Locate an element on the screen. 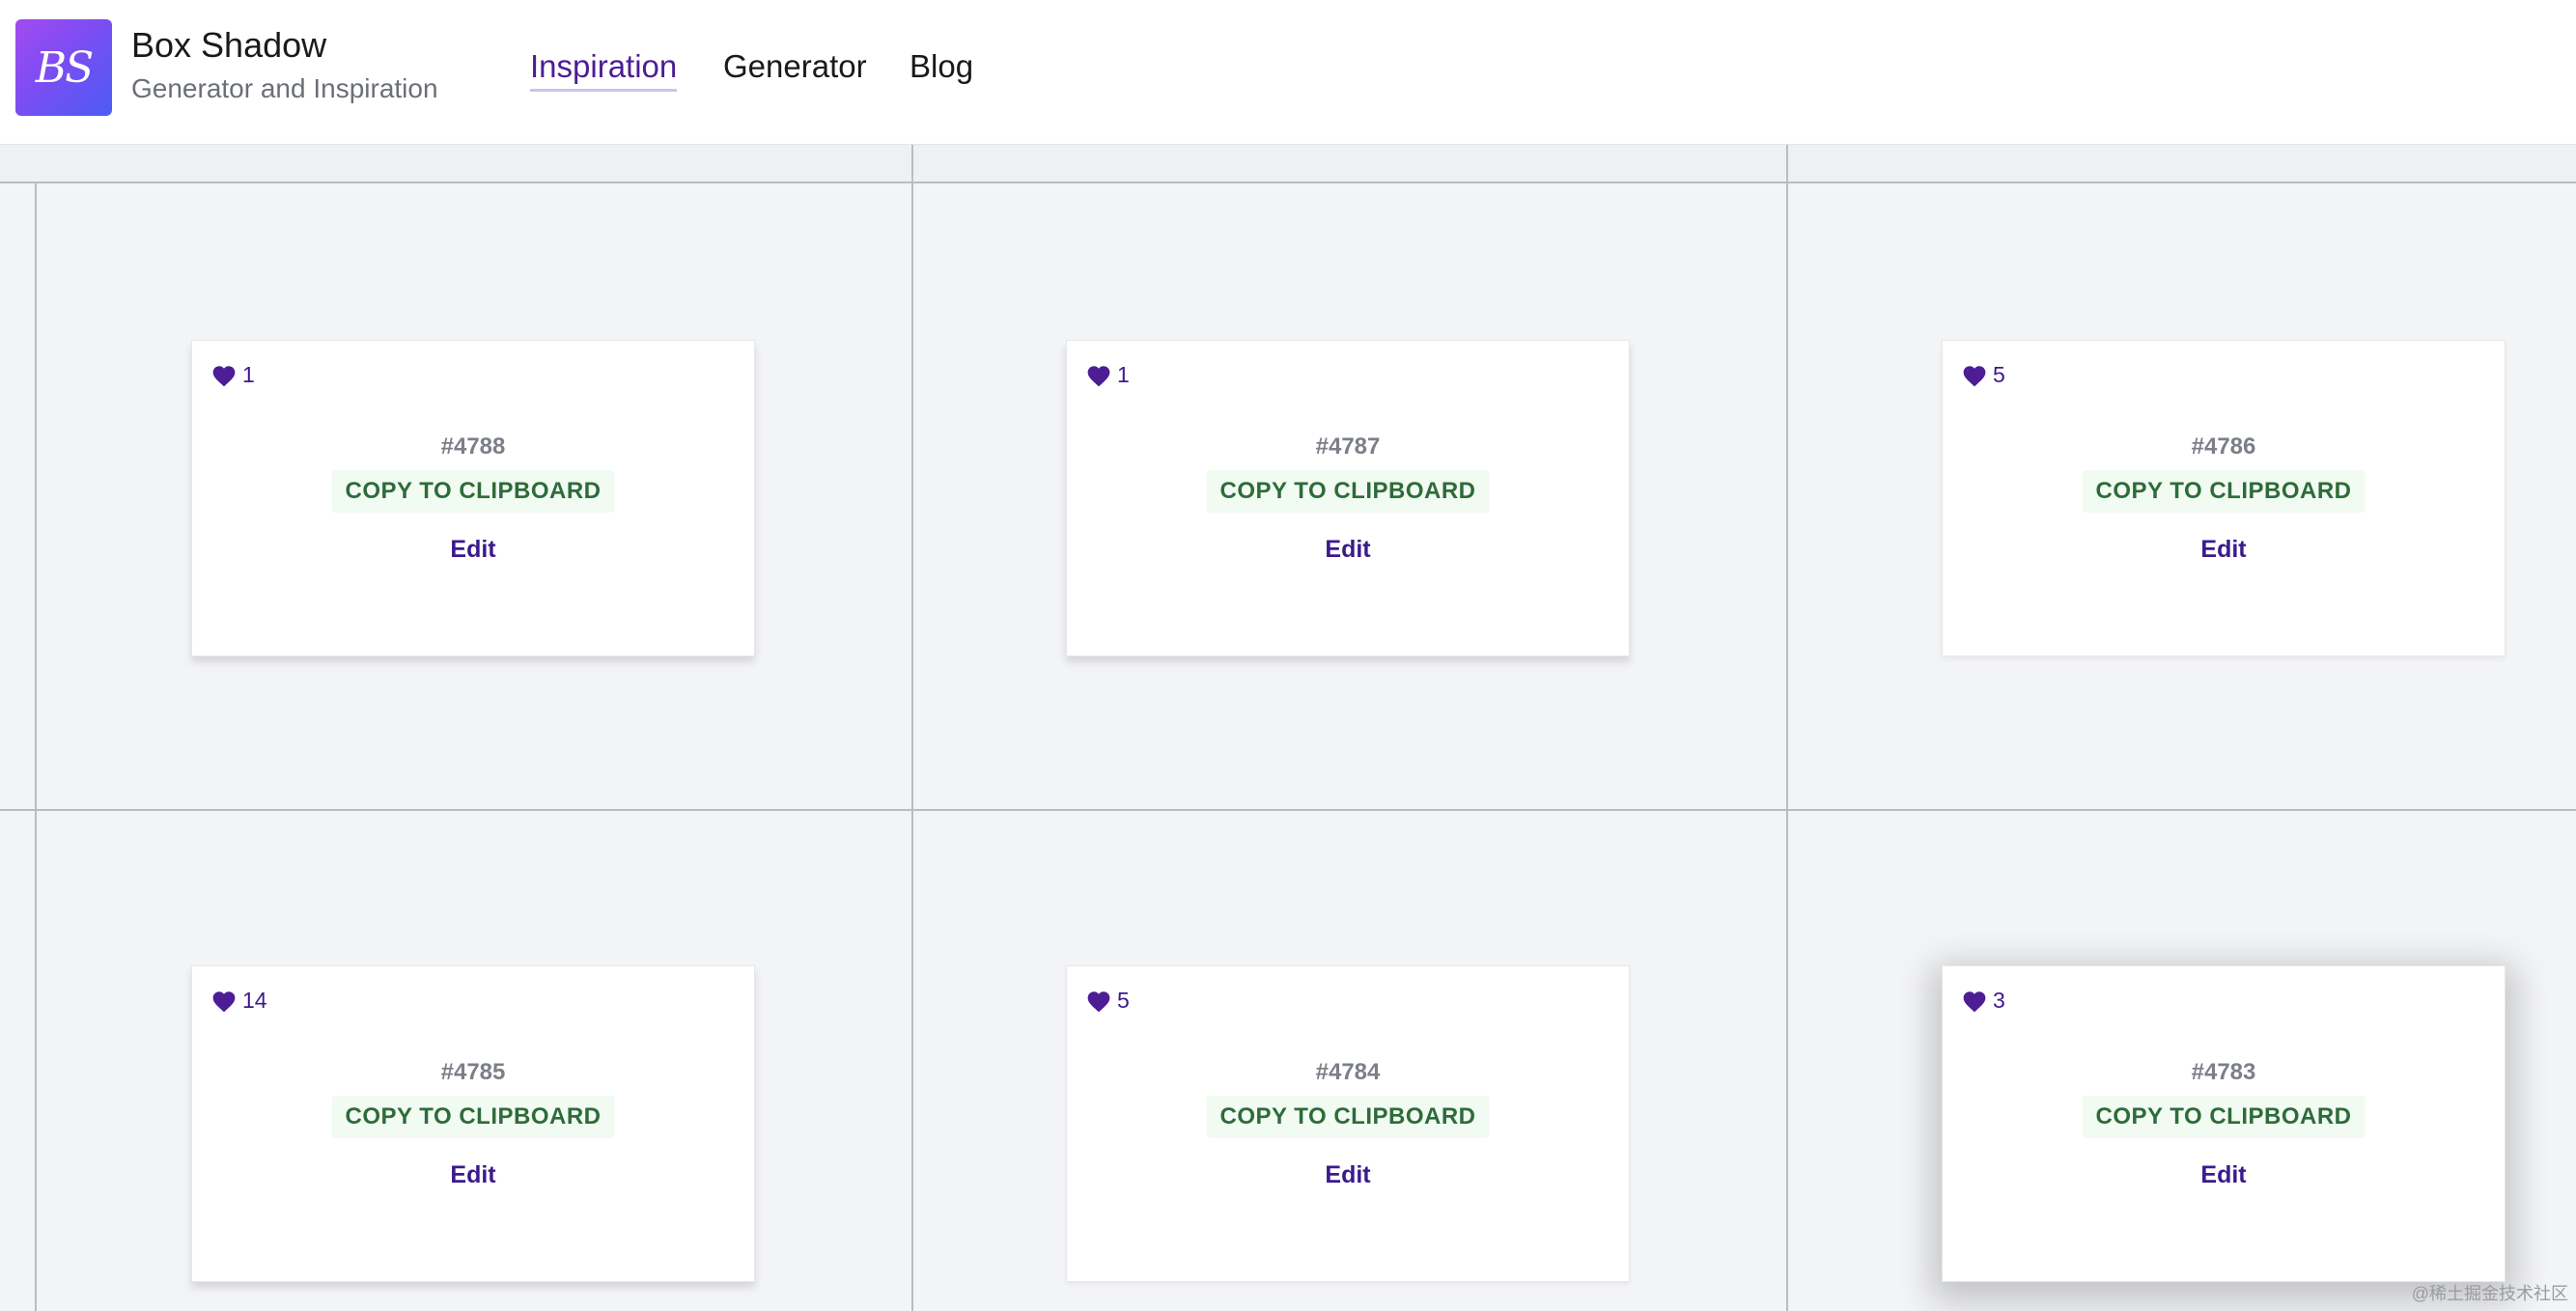 This screenshot has width=2576, height=1311. shadow-card: 14 #4785 COPY TO CLIPBOARD Edit is located at coordinates (473, 1123).